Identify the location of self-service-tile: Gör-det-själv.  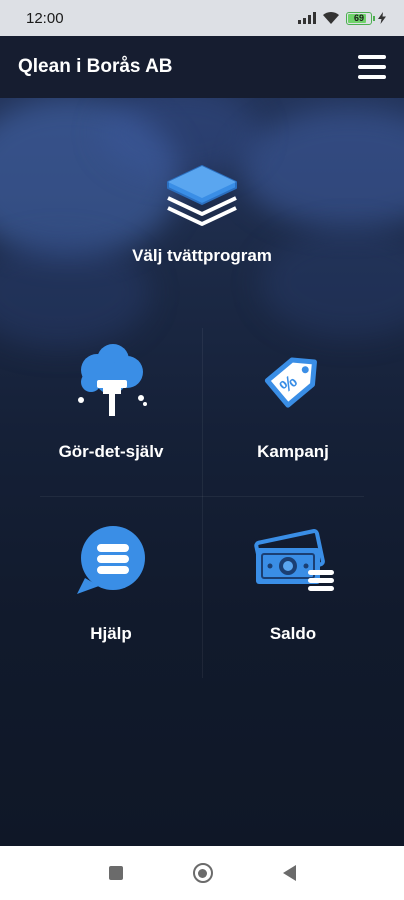
(111, 401).